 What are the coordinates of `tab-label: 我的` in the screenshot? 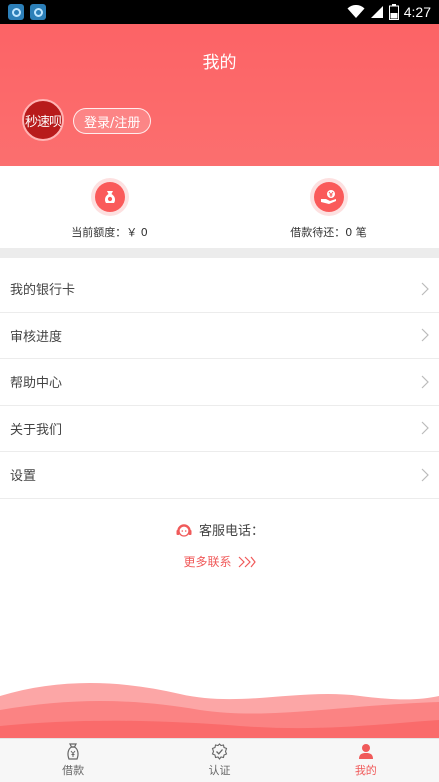 It's located at (365, 770).